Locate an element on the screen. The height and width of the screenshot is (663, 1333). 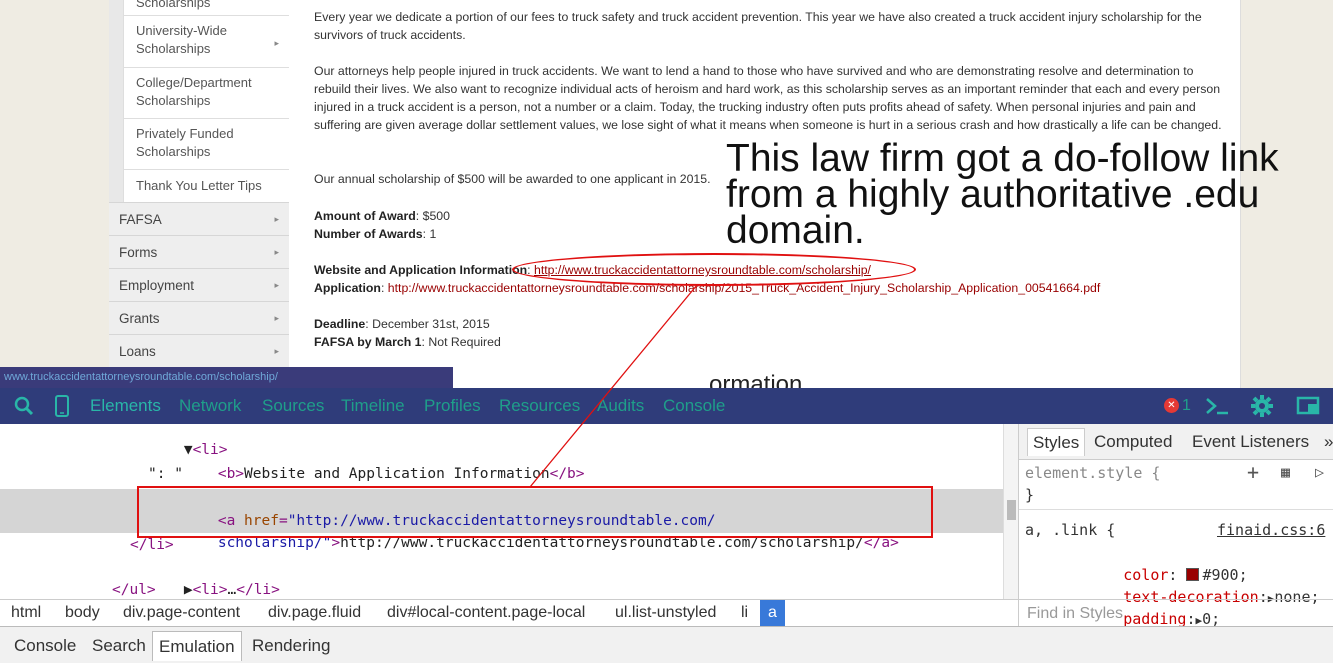
styles-tabbar: Styles Computed Event Listeners » is located at coordinates (1176, 442).